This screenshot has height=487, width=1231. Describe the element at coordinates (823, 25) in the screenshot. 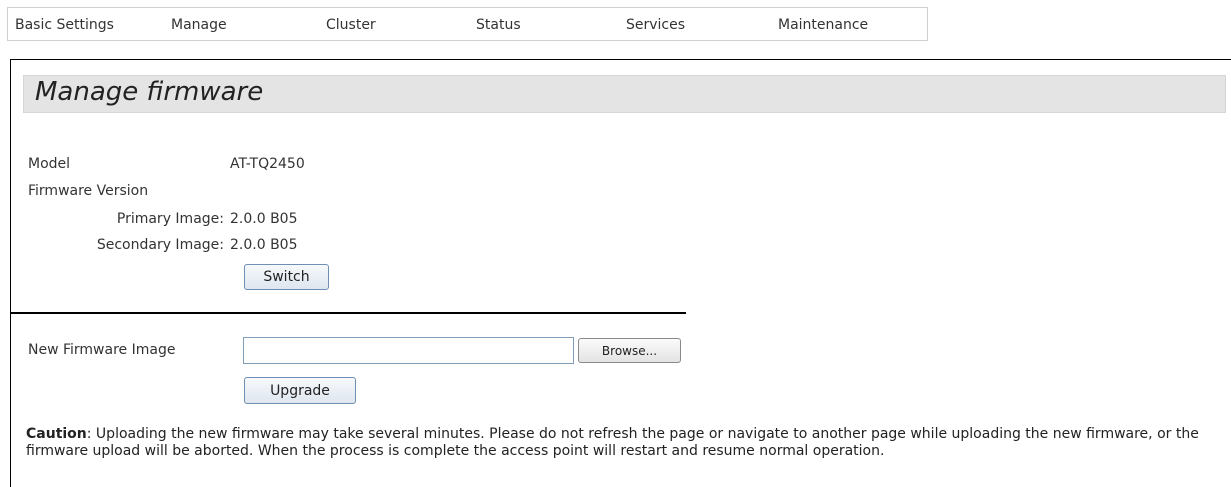

I see `nav-maintenance: Maintenance` at that location.